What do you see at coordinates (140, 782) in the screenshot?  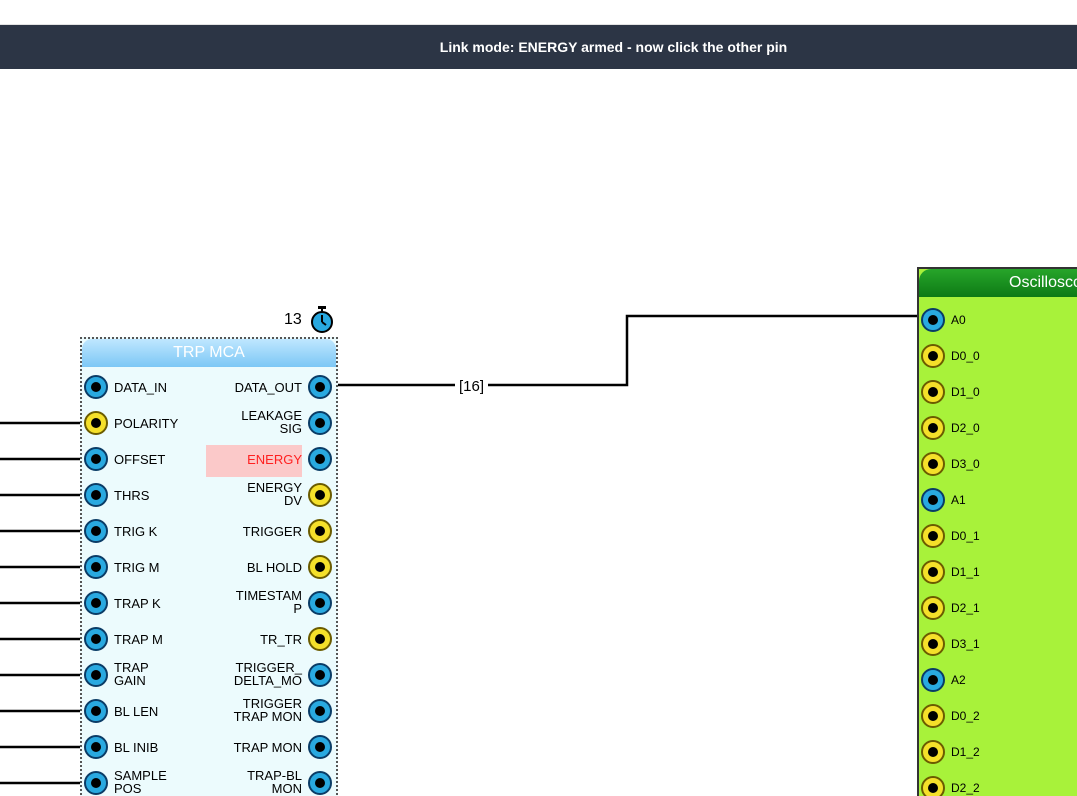 I see `input-pin-label: SAMPLE POS` at bounding box center [140, 782].